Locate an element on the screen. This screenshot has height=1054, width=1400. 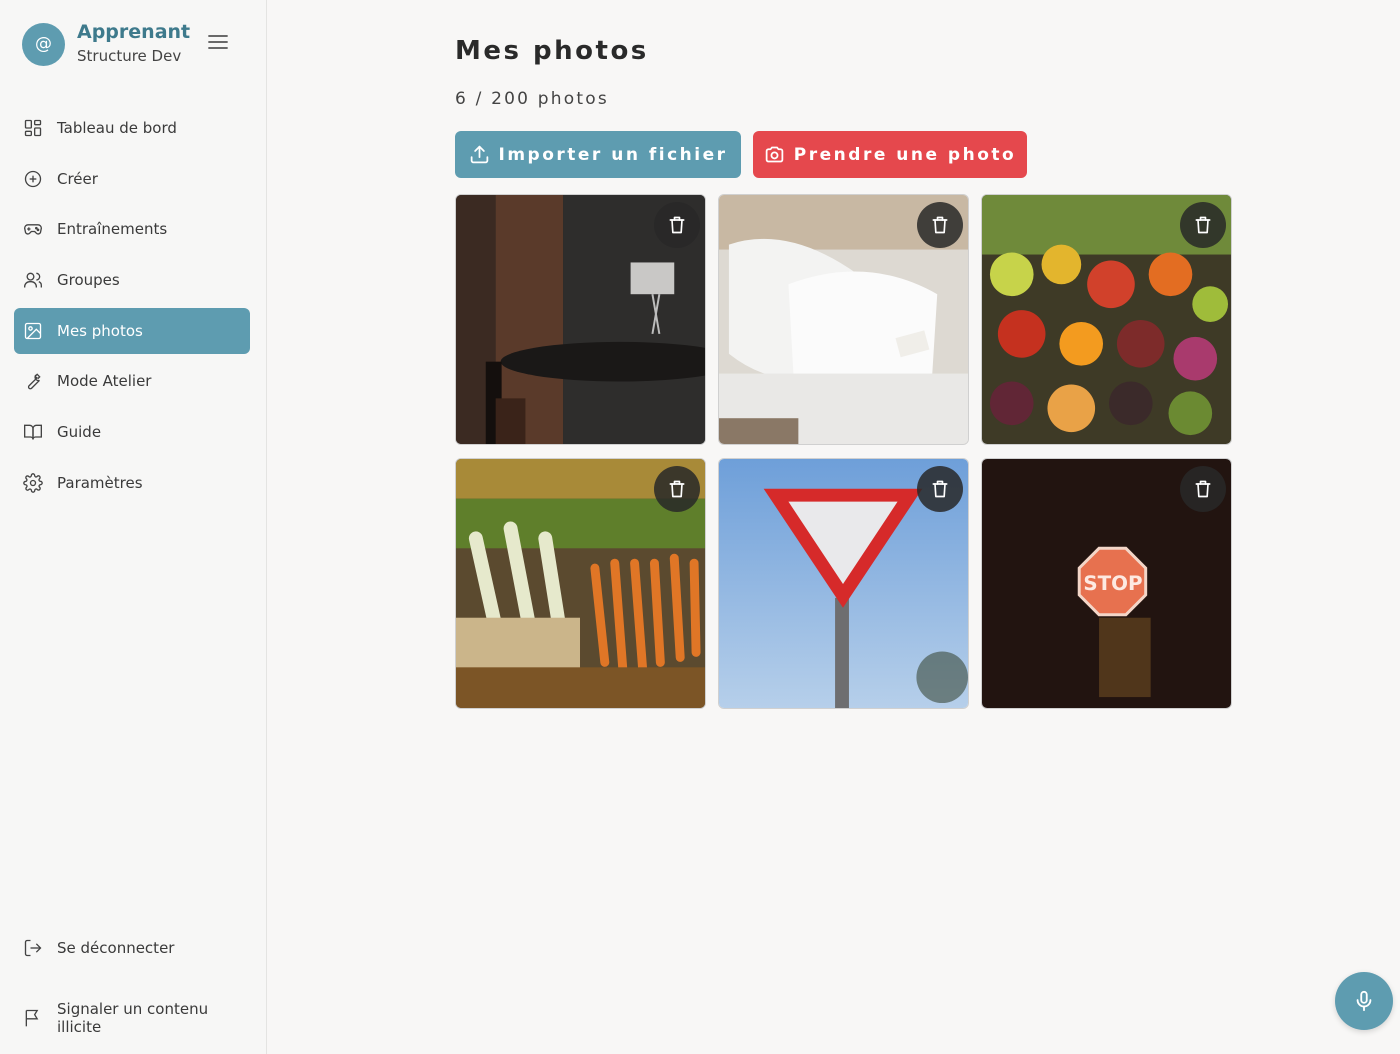
hamburger-menu-icon is located at coordinates (218, 42).